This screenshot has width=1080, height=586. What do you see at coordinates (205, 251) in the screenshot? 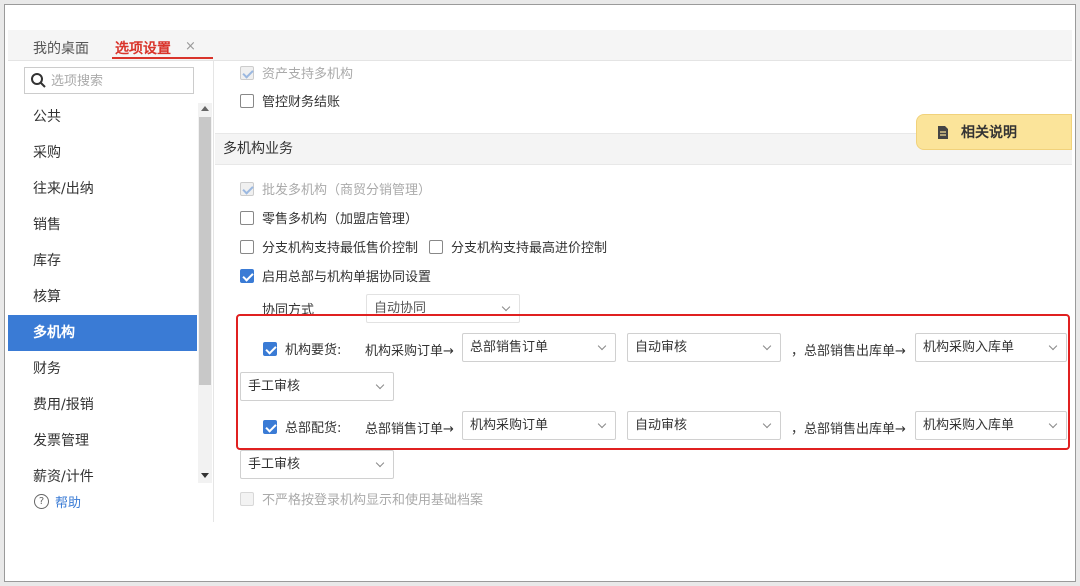
I see `sidebar-scroll-thumb` at bounding box center [205, 251].